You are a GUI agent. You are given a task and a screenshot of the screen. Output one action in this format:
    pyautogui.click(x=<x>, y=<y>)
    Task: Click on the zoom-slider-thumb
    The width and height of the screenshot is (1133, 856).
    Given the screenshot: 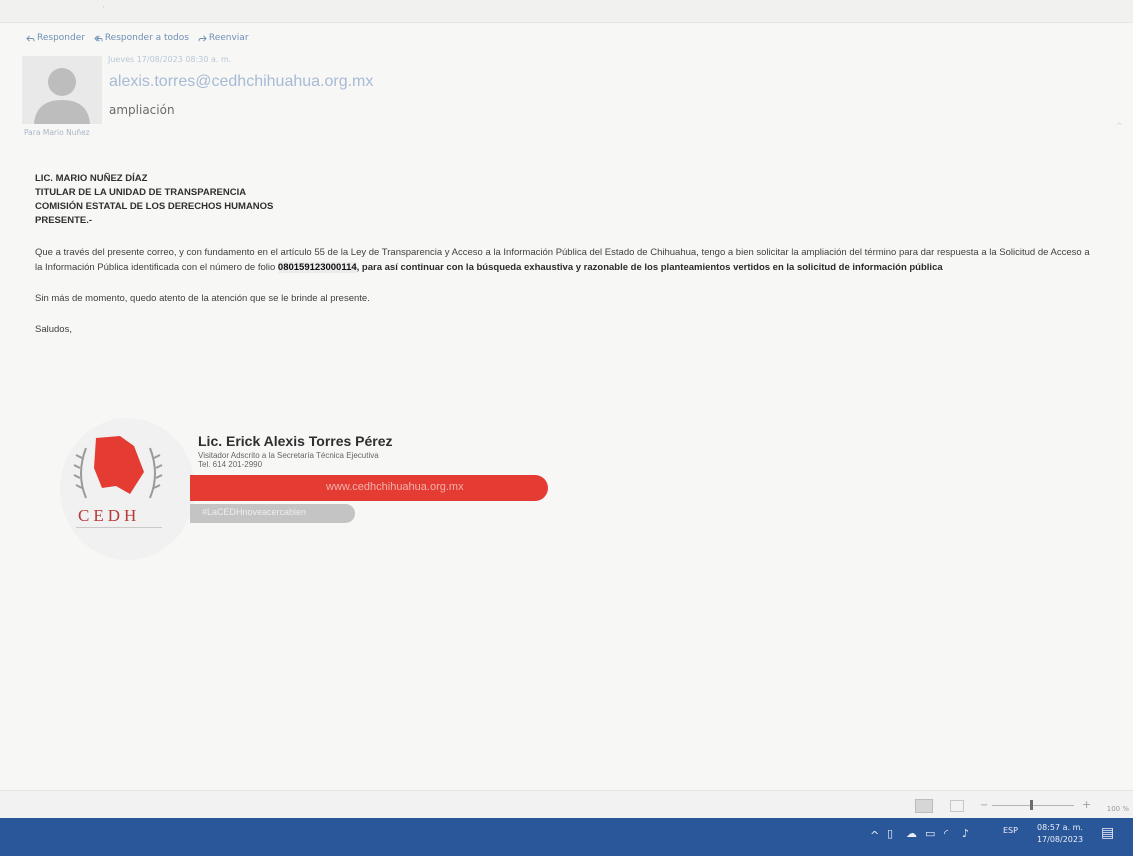 What is the action you would take?
    pyautogui.click(x=1031, y=805)
    